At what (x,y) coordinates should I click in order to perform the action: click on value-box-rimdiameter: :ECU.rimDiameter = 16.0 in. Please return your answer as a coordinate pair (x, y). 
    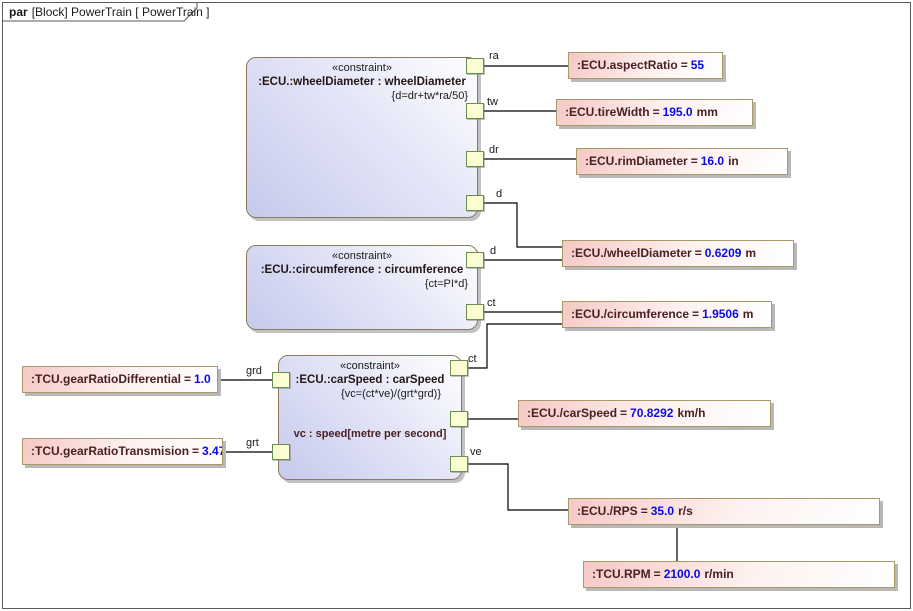
    Looking at the image, I should click on (682, 161).